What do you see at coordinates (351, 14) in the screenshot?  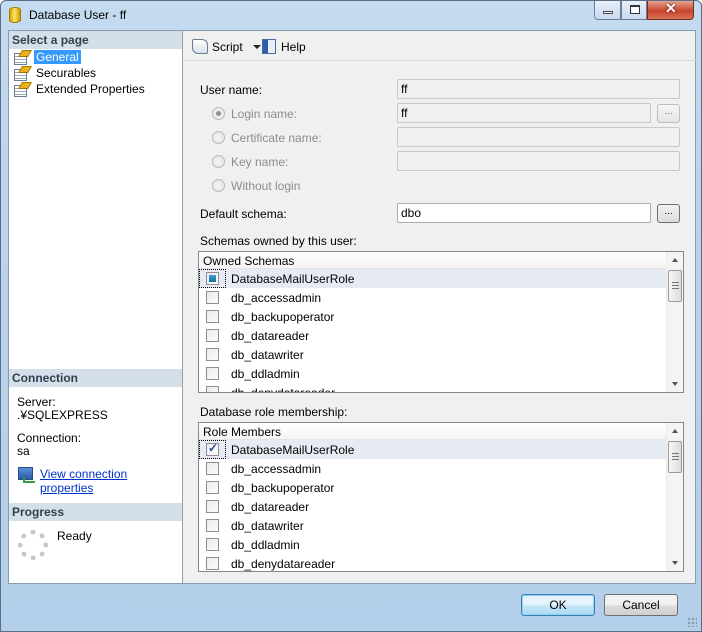 I see `title-bar: Database User - ff ✕` at bounding box center [351, 14].